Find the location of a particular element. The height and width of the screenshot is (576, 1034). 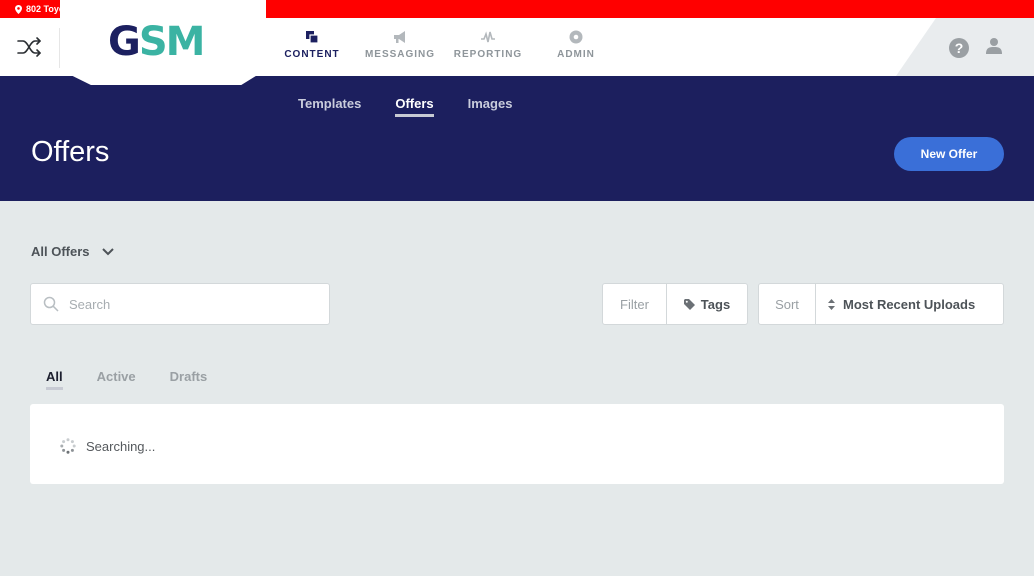

sort-label: Sort is located at coordinates (787, 304).